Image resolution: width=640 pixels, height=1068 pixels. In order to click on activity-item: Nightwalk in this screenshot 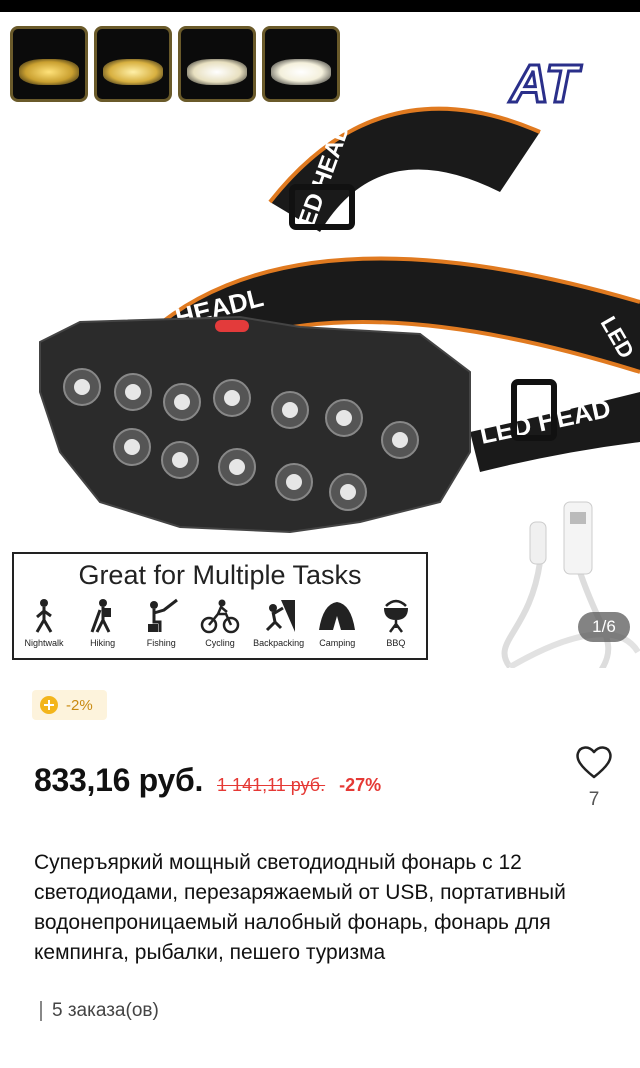, I will do `click(44, 623)`.